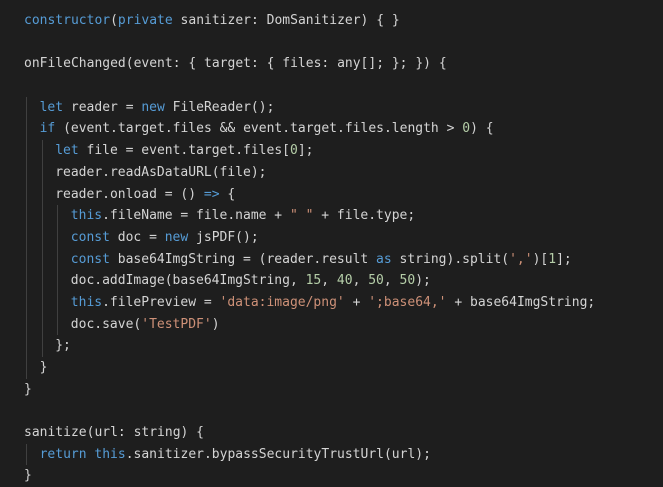 The image size is (663, 487). I want to click on code-token: ',', so click(521, 259).